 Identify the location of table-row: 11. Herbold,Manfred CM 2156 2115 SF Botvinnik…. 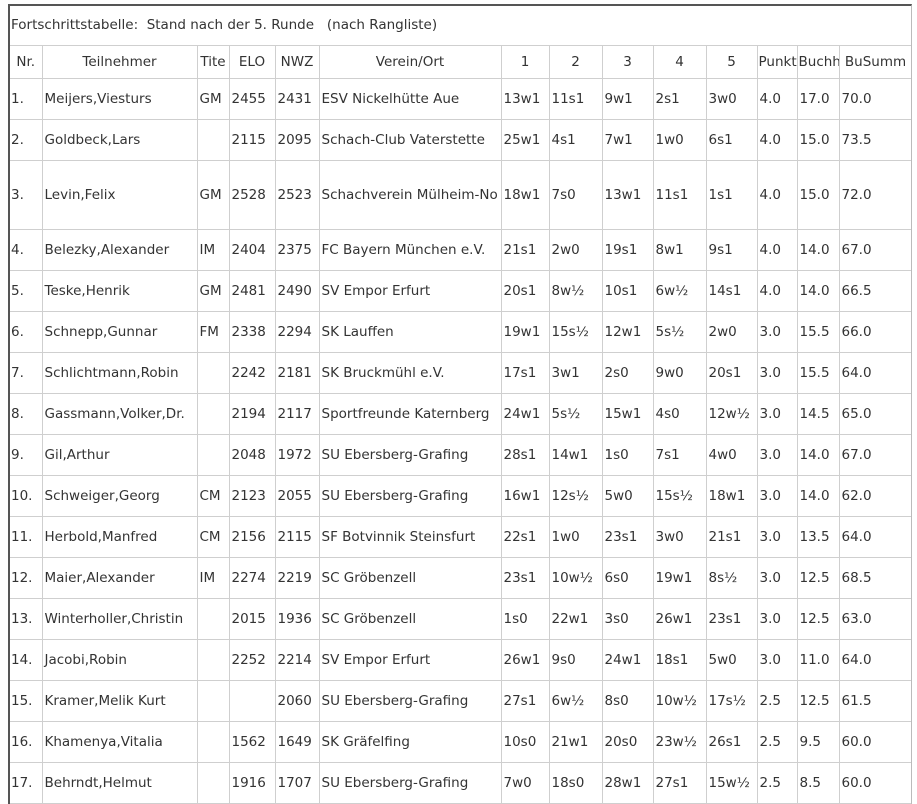
(460, 537).